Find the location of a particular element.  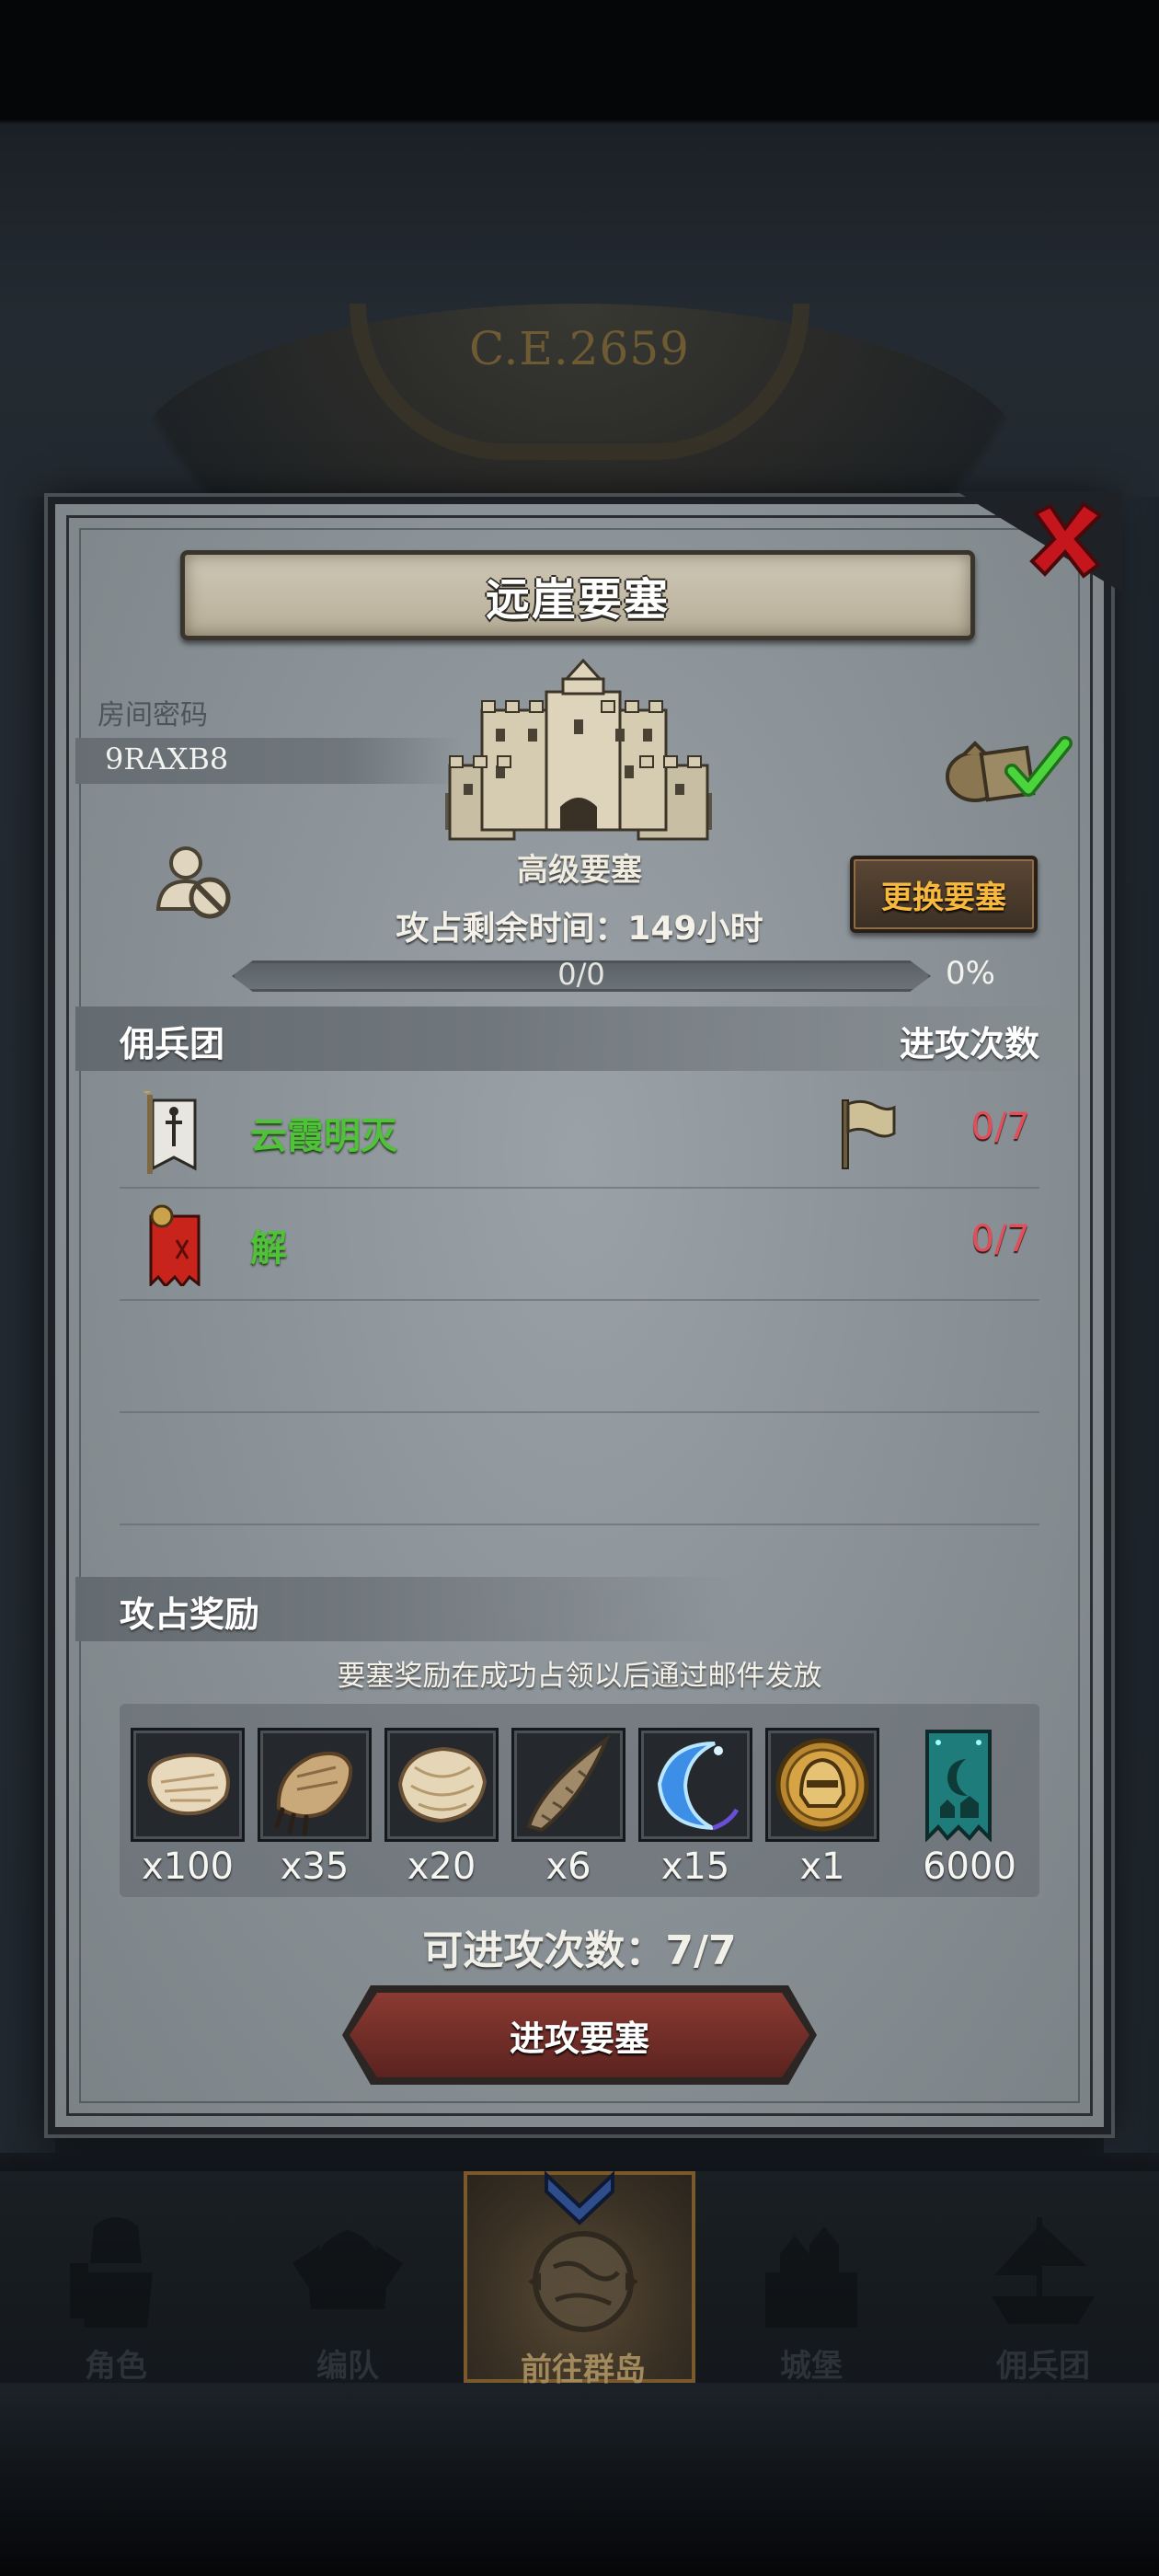

hide-icon is located at coordinates (188, 1784).